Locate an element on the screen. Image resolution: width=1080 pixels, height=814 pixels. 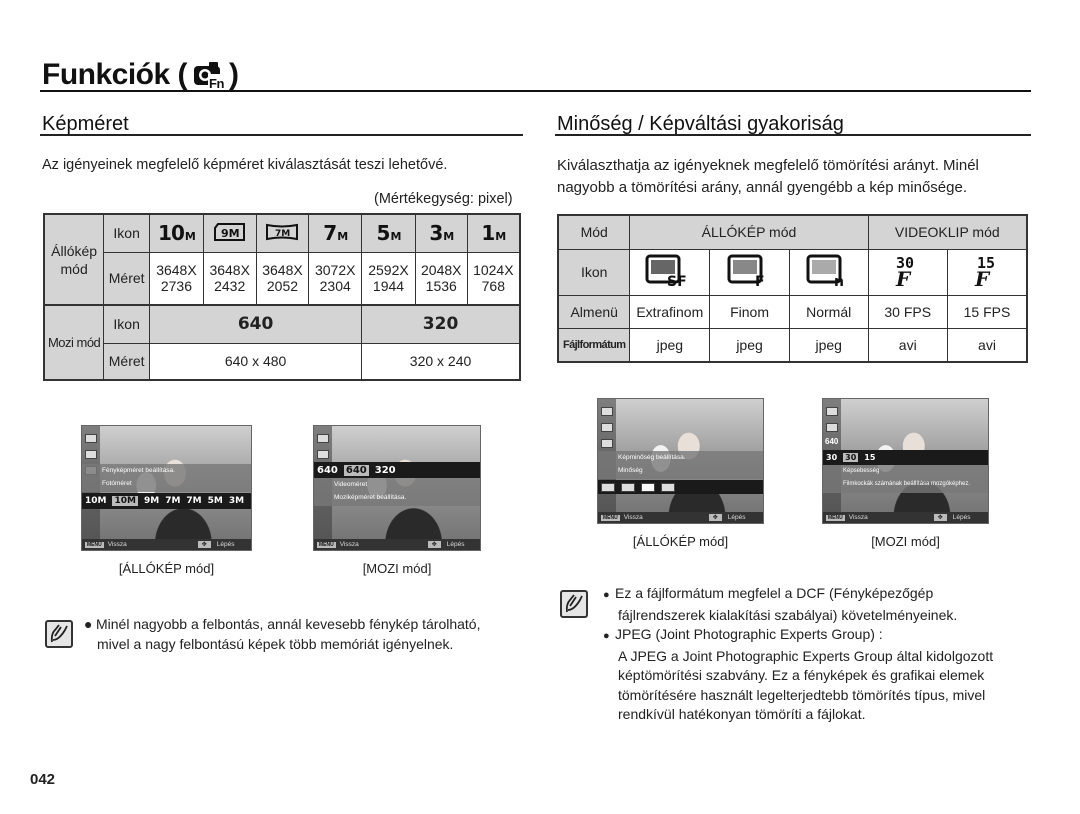
band-item: 7M is located at coordinates (194, 501).